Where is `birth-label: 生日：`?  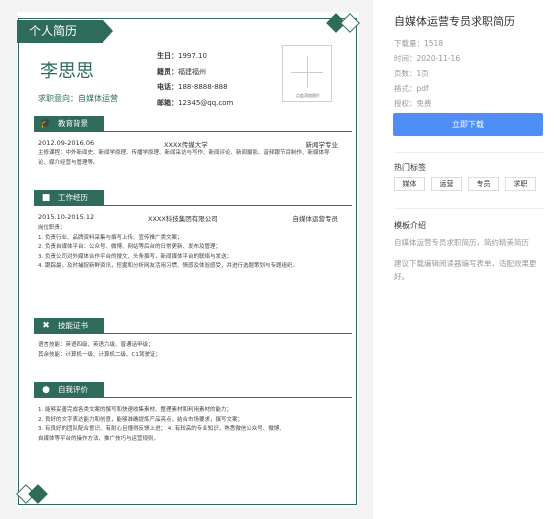 birth-label: 生日： is located at coordinates (167, 56).